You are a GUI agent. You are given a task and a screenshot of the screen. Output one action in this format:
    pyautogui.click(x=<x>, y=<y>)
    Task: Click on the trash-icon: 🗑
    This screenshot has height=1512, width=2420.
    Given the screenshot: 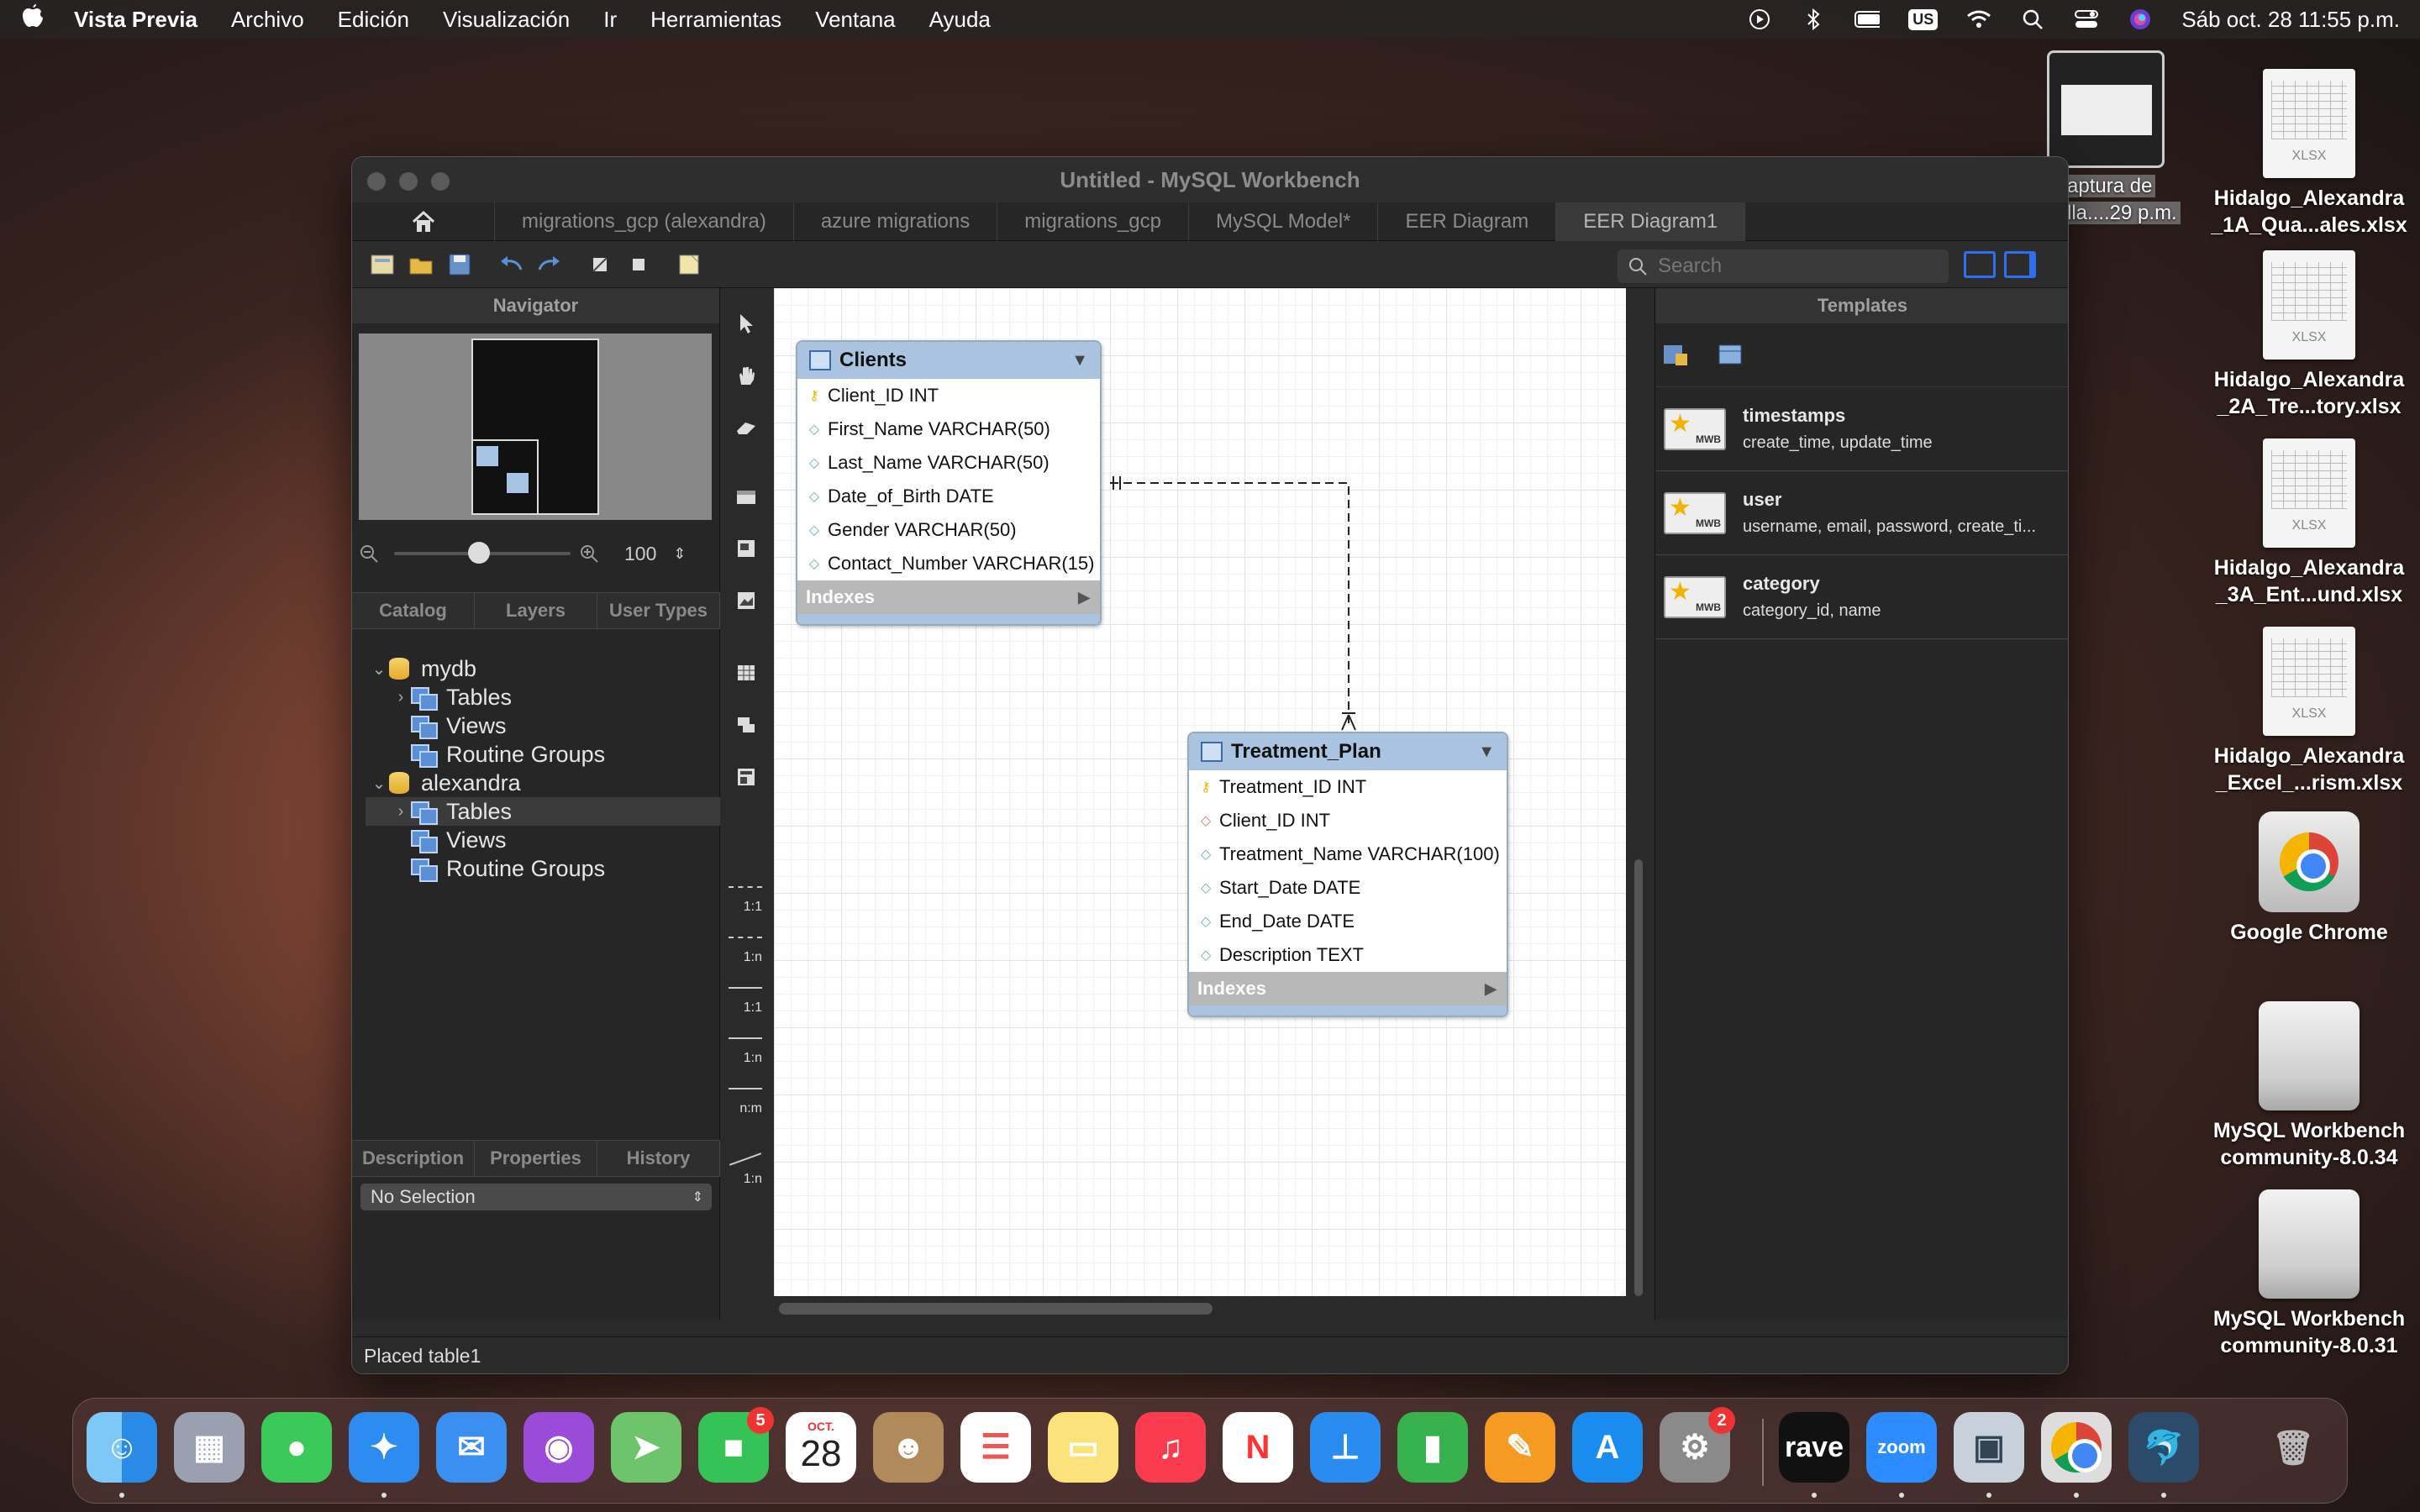 What is the action you would take?
    pyautogui.click(x=2293, y=1447)
    